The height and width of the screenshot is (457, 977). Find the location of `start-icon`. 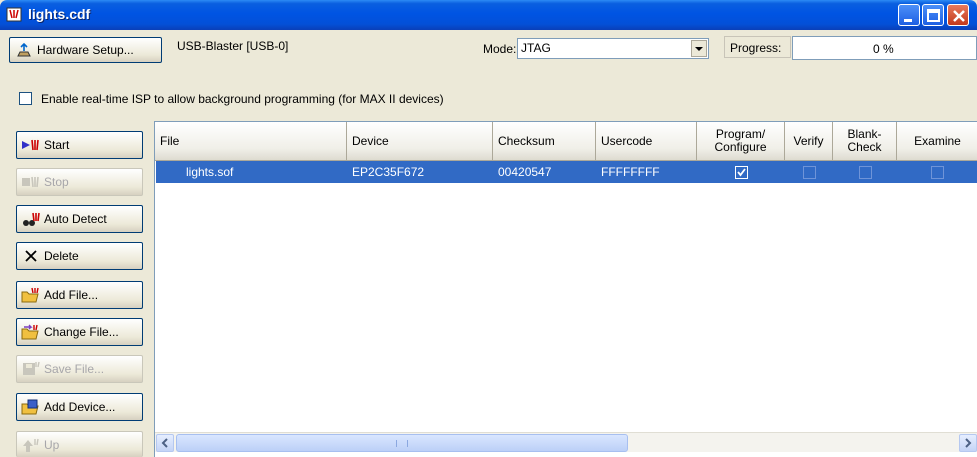

start-icon is located at coordinates (30, 145).